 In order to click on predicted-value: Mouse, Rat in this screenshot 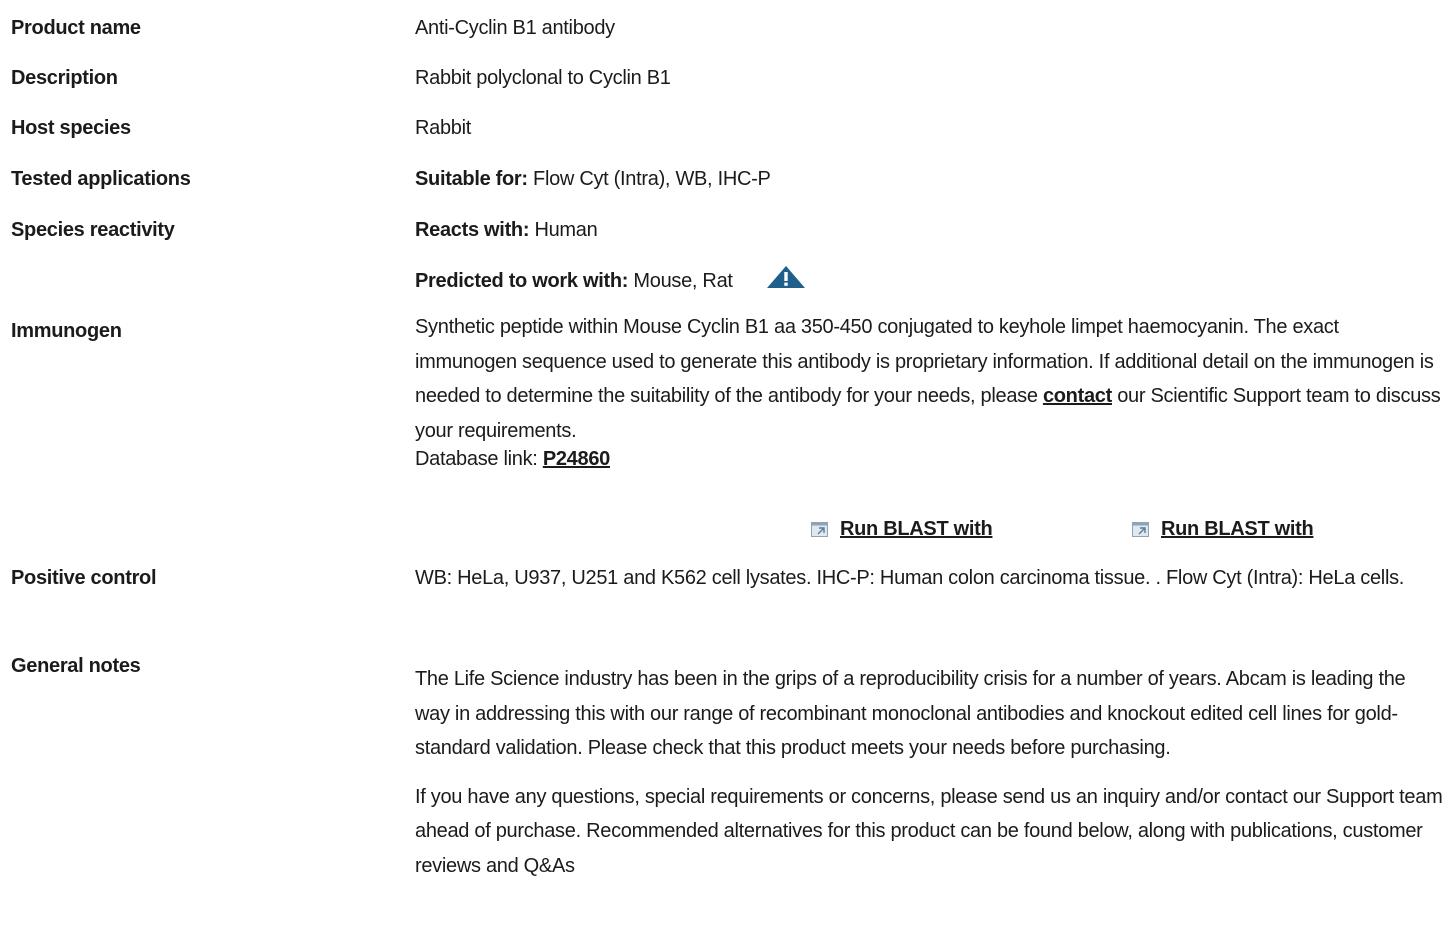, I will do `click(683, 281)`.